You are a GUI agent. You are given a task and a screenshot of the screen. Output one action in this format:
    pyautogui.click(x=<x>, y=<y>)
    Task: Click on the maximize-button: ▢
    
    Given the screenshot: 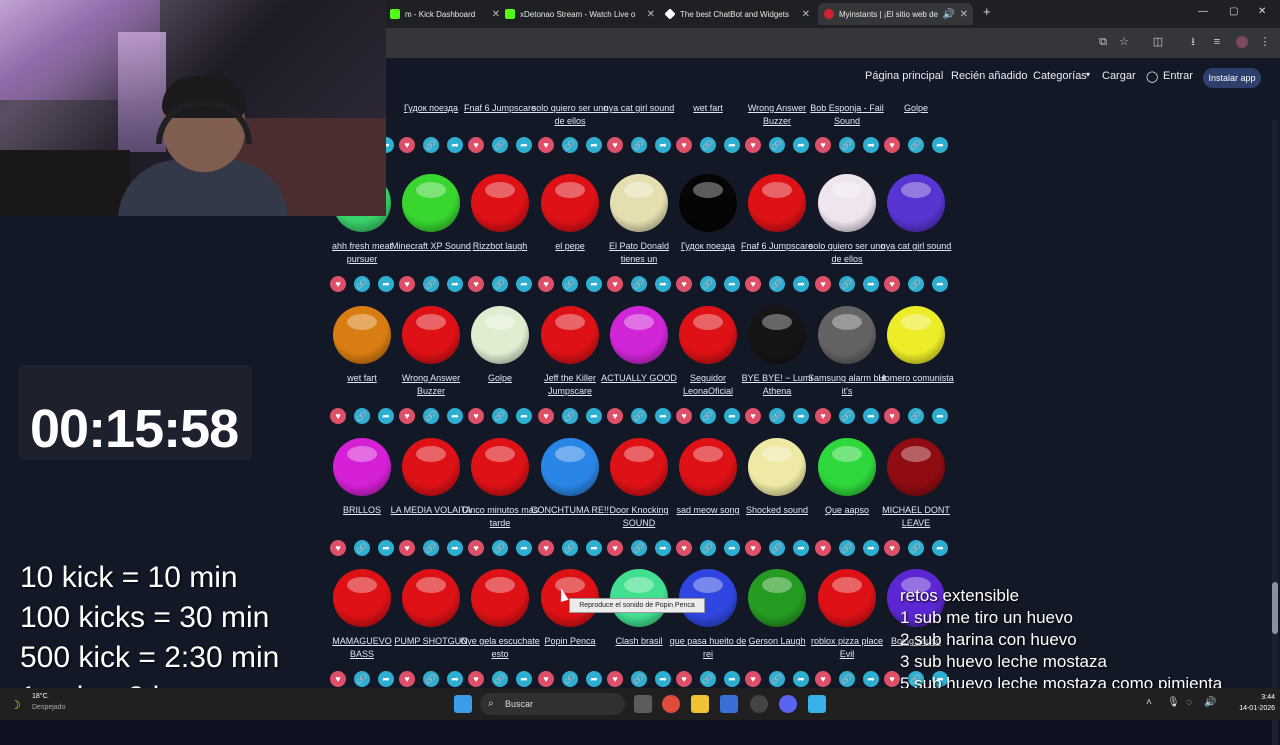 What is the action you would take?
    pyautogui.click(x=1233, y=11)
    